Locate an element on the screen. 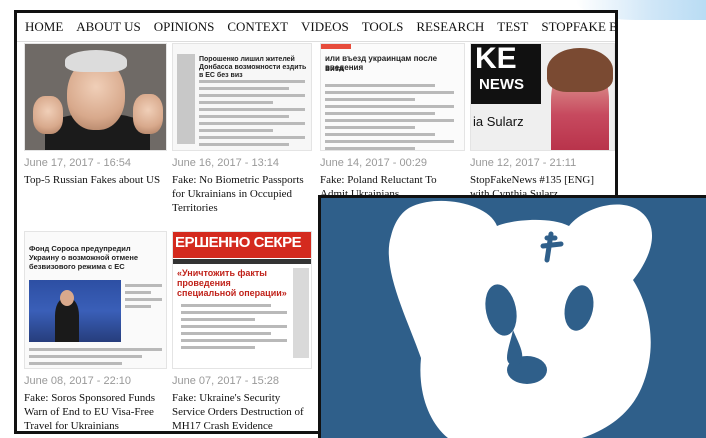  article-date: June 17, 2017 - 16:54 is located at coordinates (78, 163).